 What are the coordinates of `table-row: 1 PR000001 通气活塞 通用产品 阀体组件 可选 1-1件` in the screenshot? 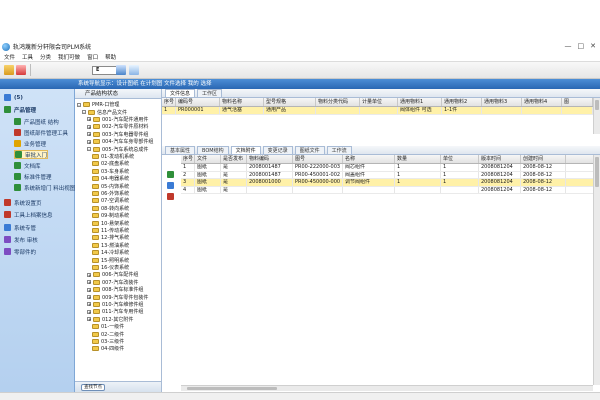 It's located at (381, 111).